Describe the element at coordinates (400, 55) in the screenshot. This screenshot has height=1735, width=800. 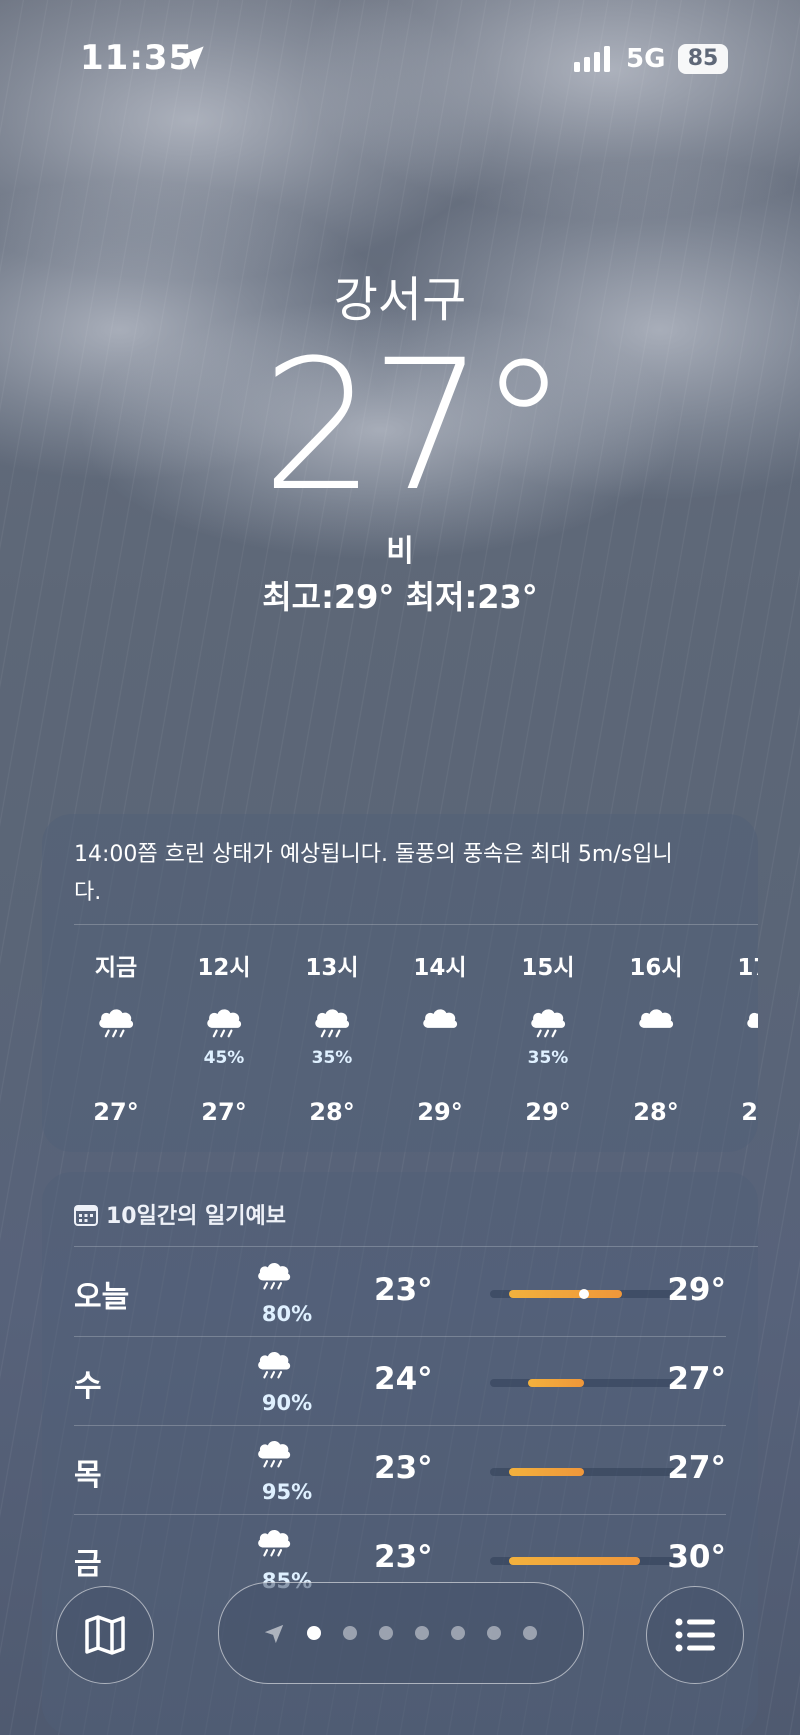
I see `status-bar: 11:35 5G 85` at that location.